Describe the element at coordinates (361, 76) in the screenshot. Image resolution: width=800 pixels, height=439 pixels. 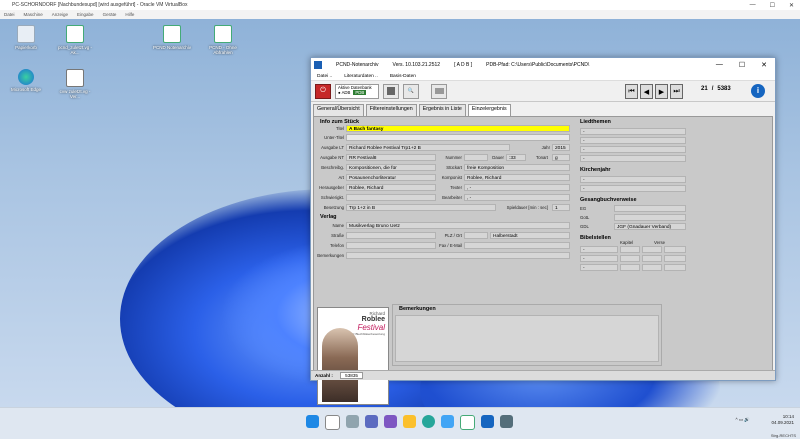
I see `menu-literaturdaten: Literaturdaten ..` at that location.